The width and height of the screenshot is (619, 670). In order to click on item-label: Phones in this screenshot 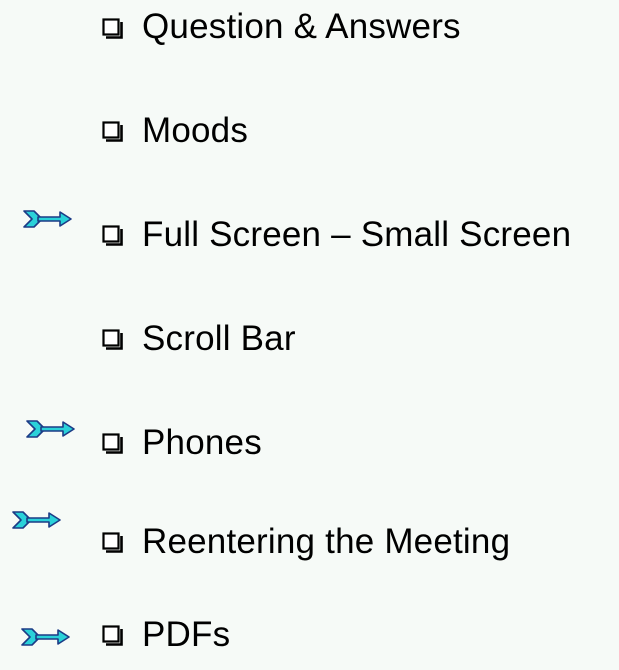, I will do `click(202, 442)`.